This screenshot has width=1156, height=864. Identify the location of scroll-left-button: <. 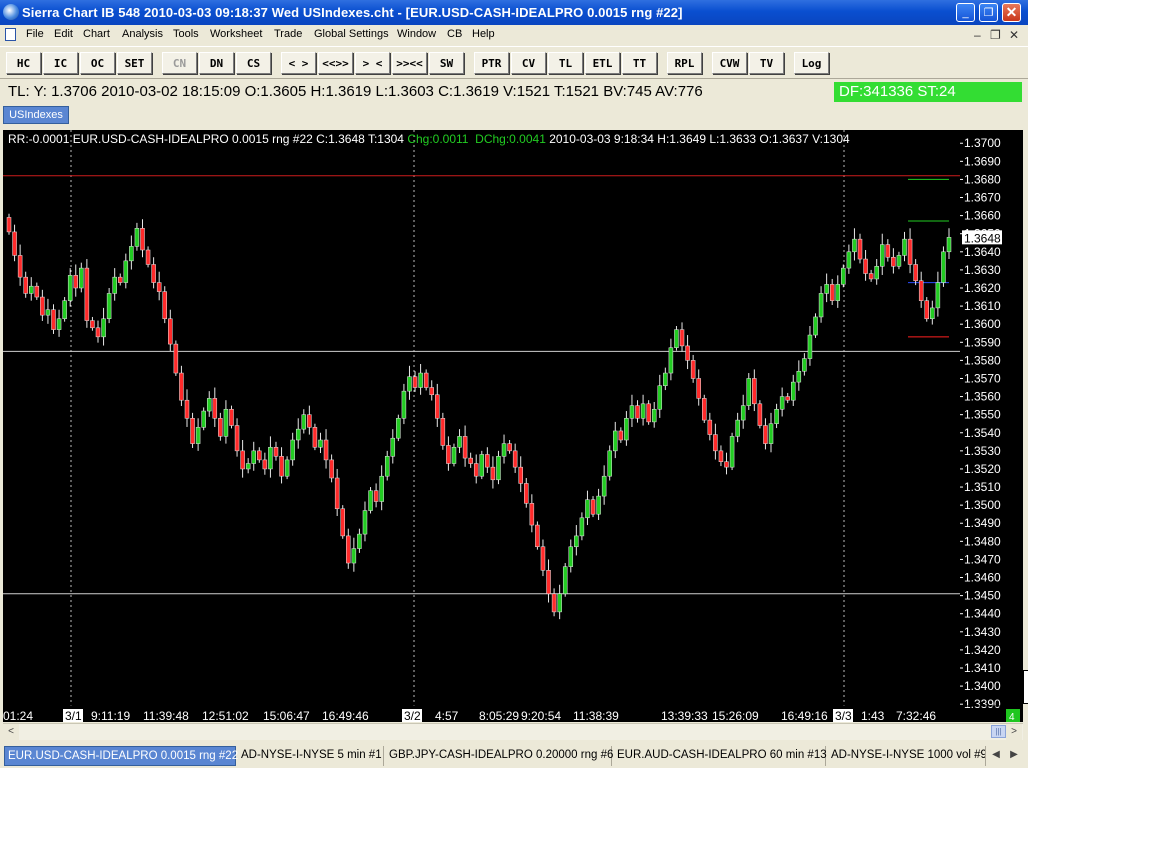
(11, 732).